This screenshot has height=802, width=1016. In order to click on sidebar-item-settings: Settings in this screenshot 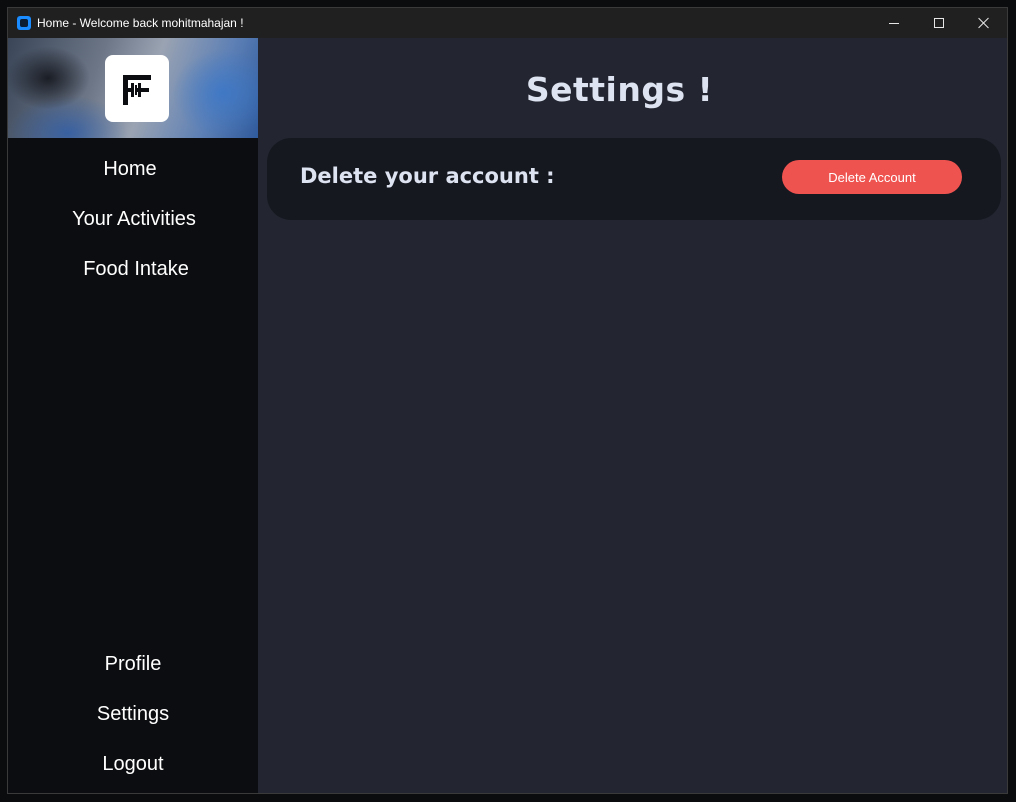, I will do `click(133, 714)`.